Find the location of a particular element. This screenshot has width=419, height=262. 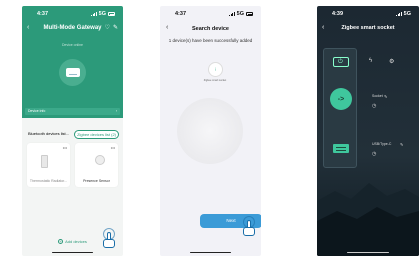

page-title: Zigbee smart socket is located at coordinates (368, 28).